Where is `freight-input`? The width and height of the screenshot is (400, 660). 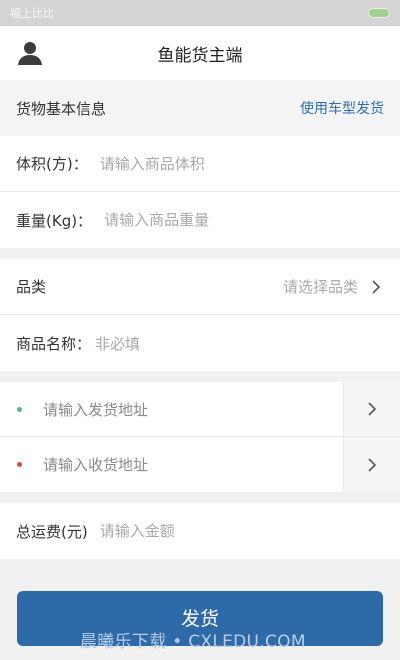
freight-input is located at coordinates (241, 531).